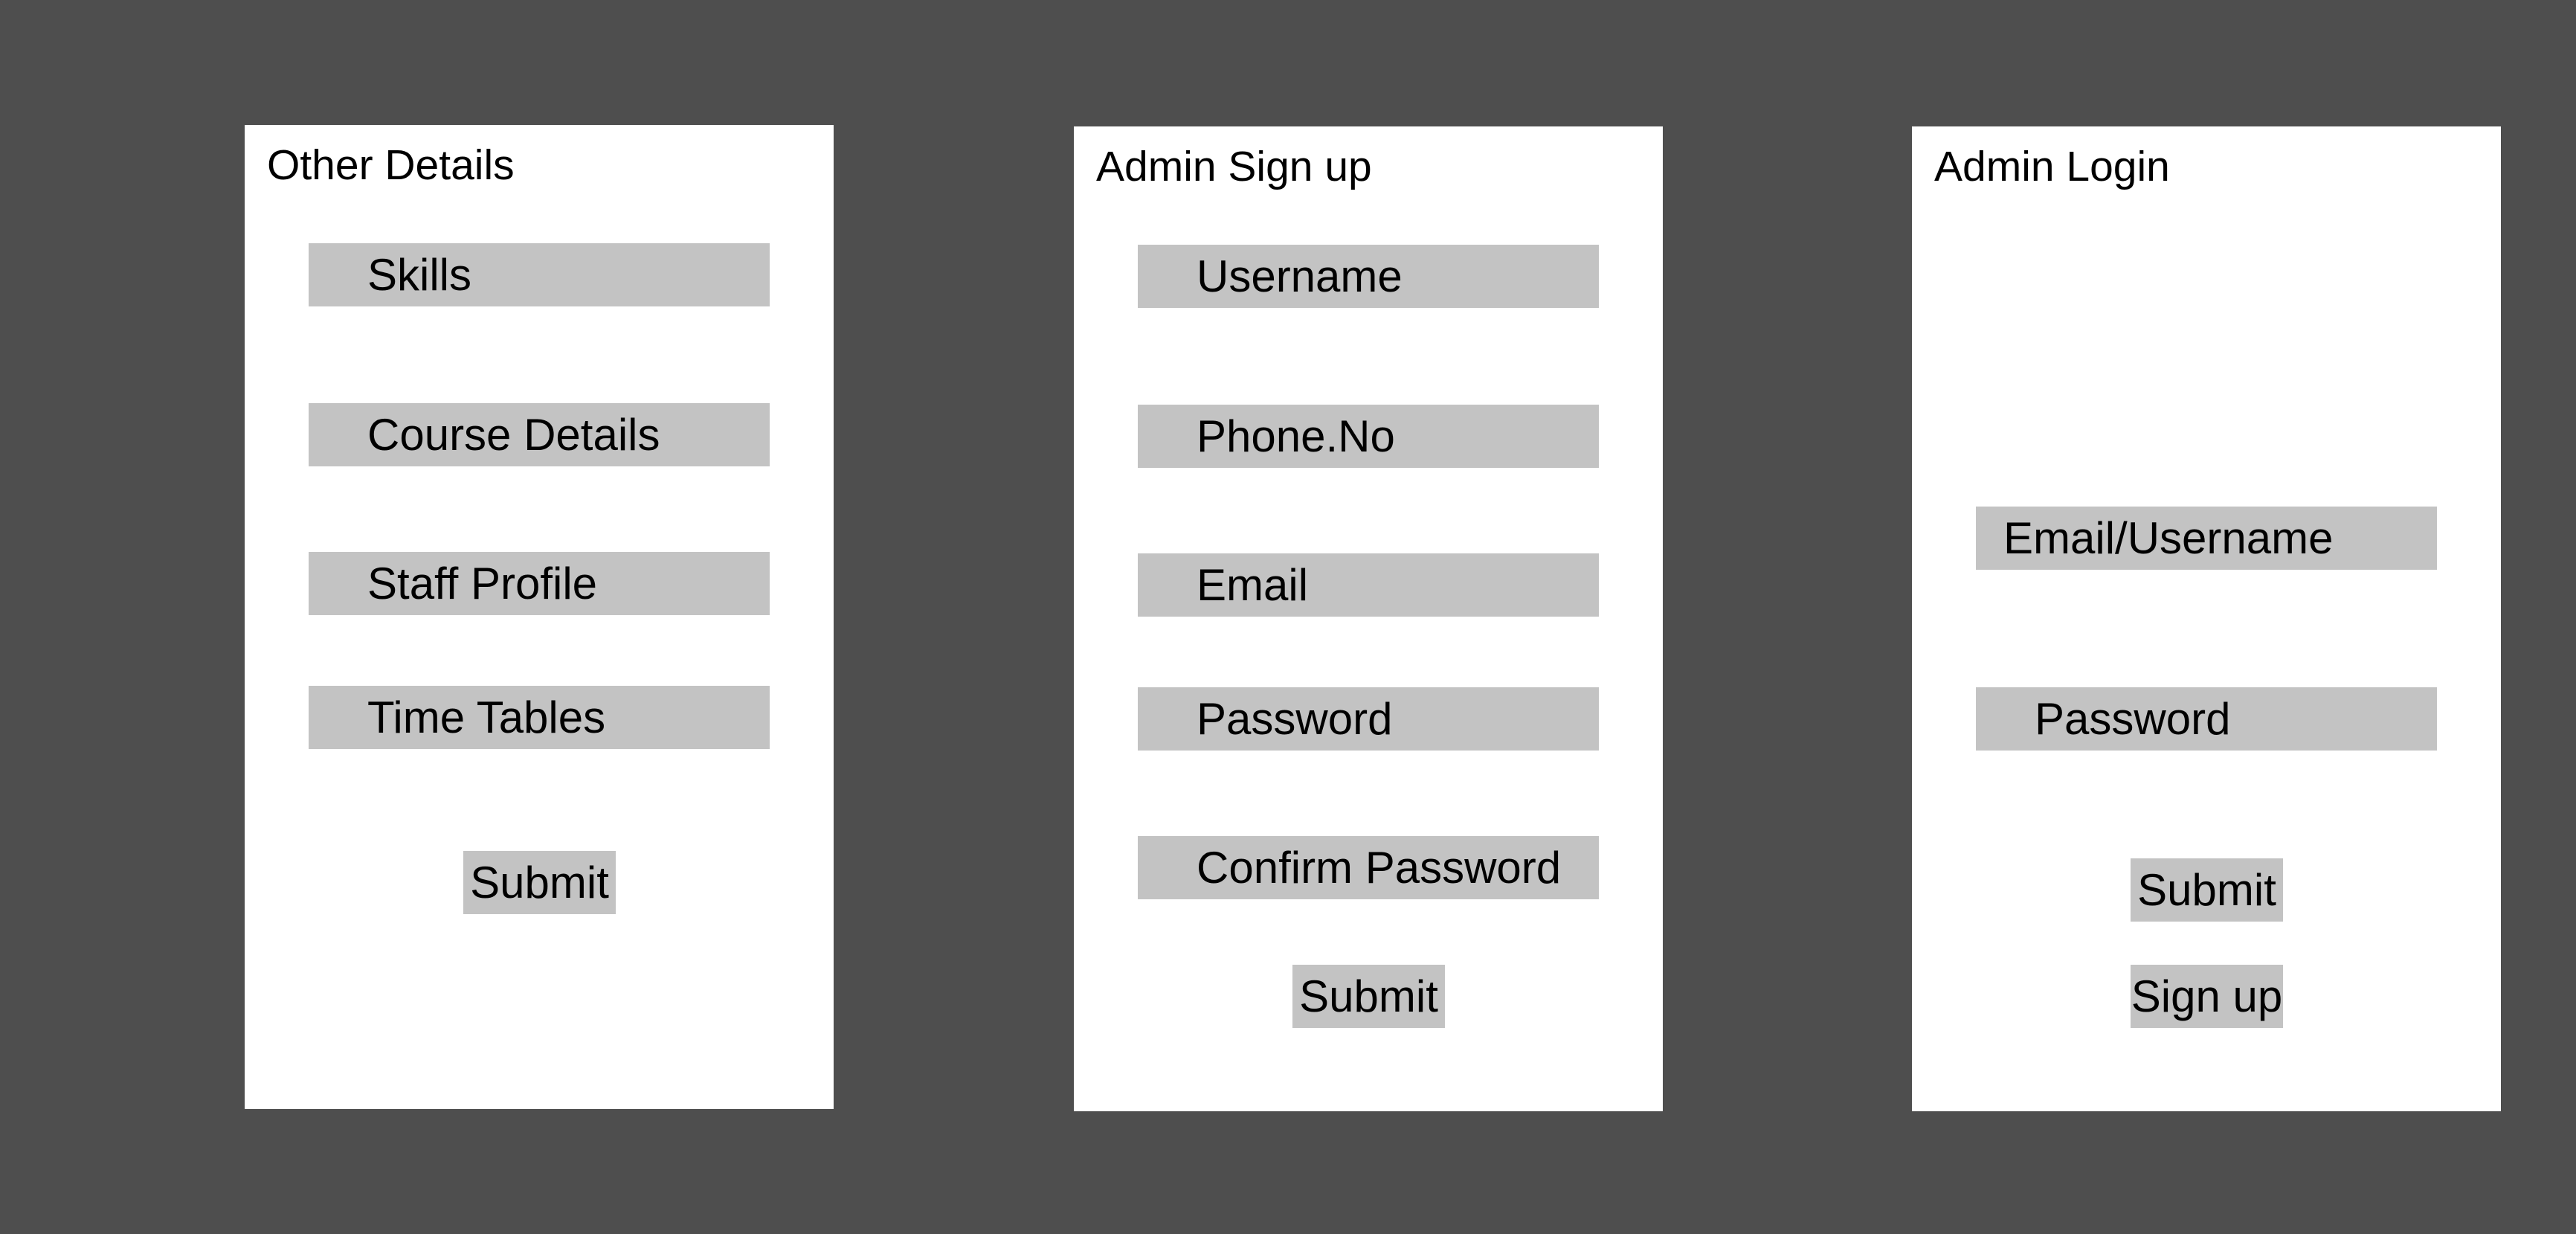 The image size is (2576, 1234). I want to click on panel-title: Admin Login, so click(2052, 166).